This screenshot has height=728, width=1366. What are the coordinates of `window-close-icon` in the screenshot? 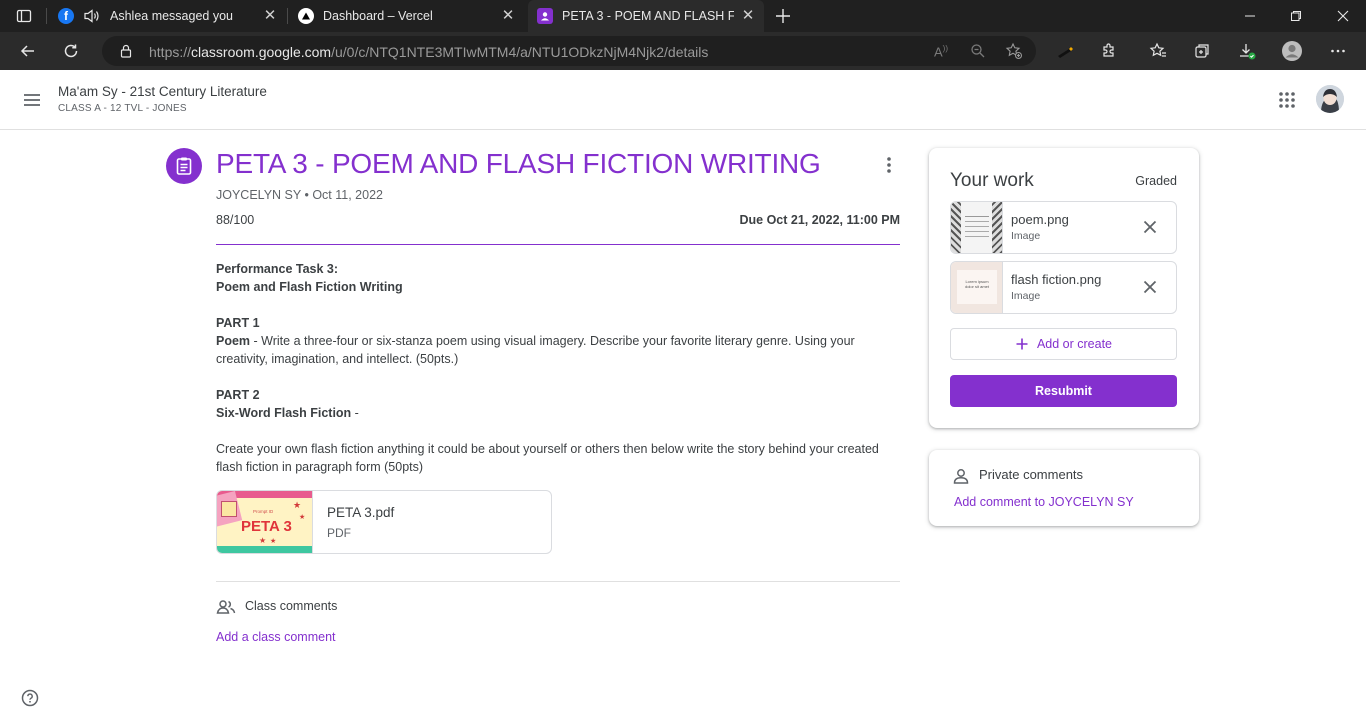 It's located at (1343, 16).